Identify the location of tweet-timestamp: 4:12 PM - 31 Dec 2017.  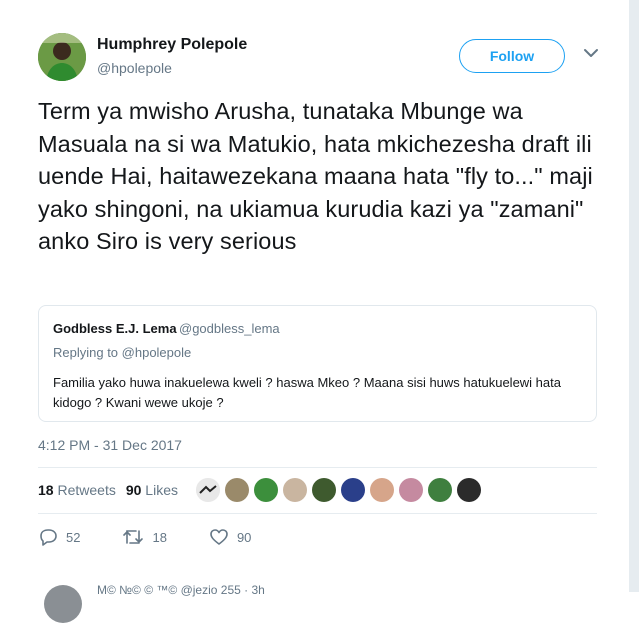
(110, 445).